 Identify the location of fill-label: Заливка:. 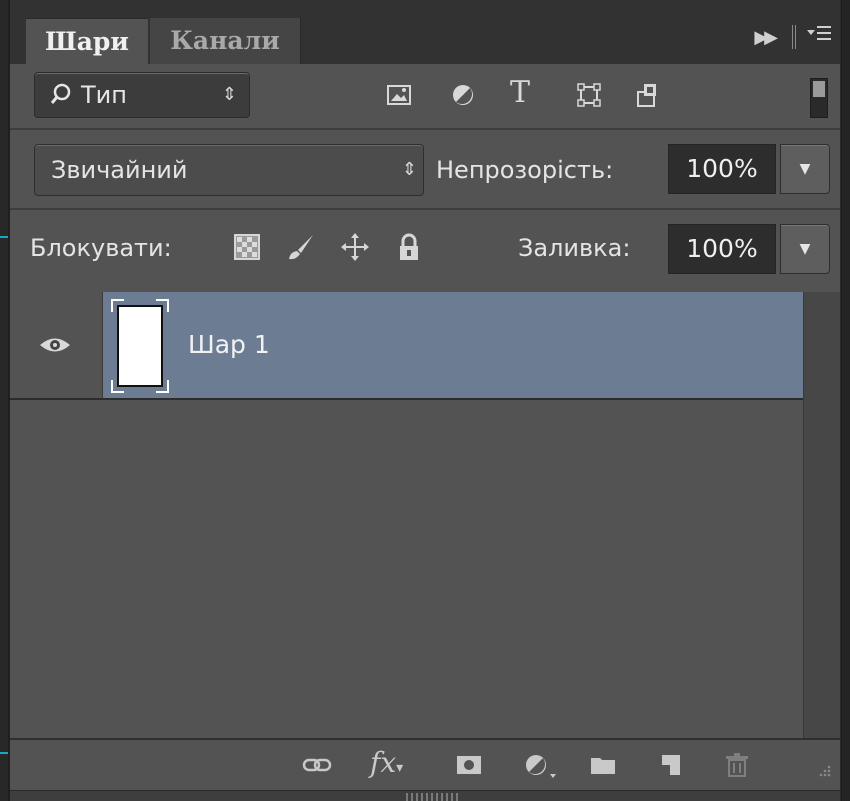
(574, 248).